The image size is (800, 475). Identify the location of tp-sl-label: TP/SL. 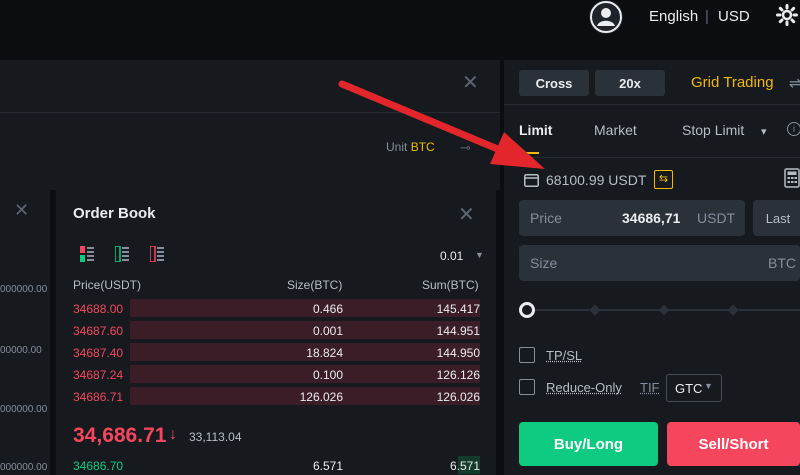
(564, 355).